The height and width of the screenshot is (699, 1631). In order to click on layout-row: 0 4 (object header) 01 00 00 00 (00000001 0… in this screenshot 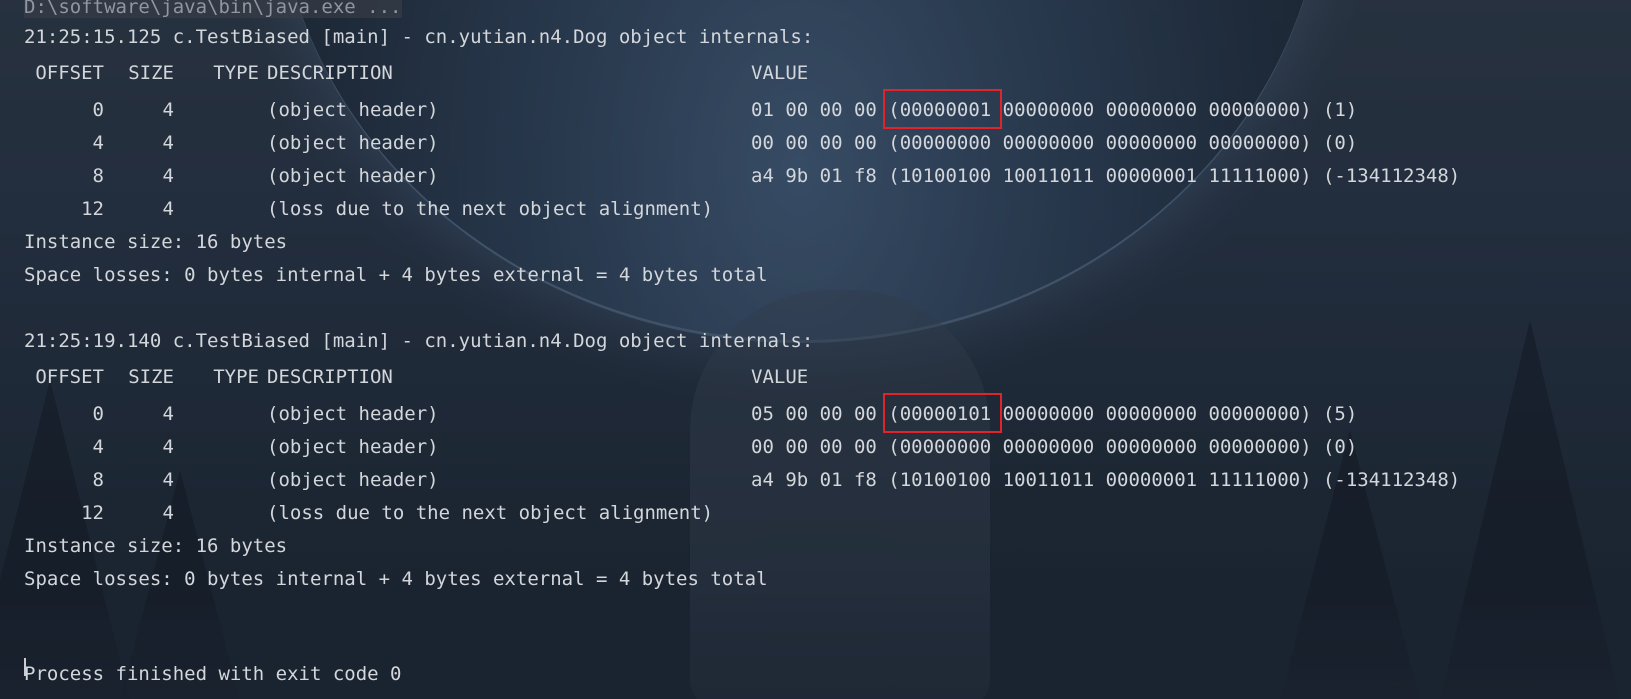, I will do `click(824, 109)`.